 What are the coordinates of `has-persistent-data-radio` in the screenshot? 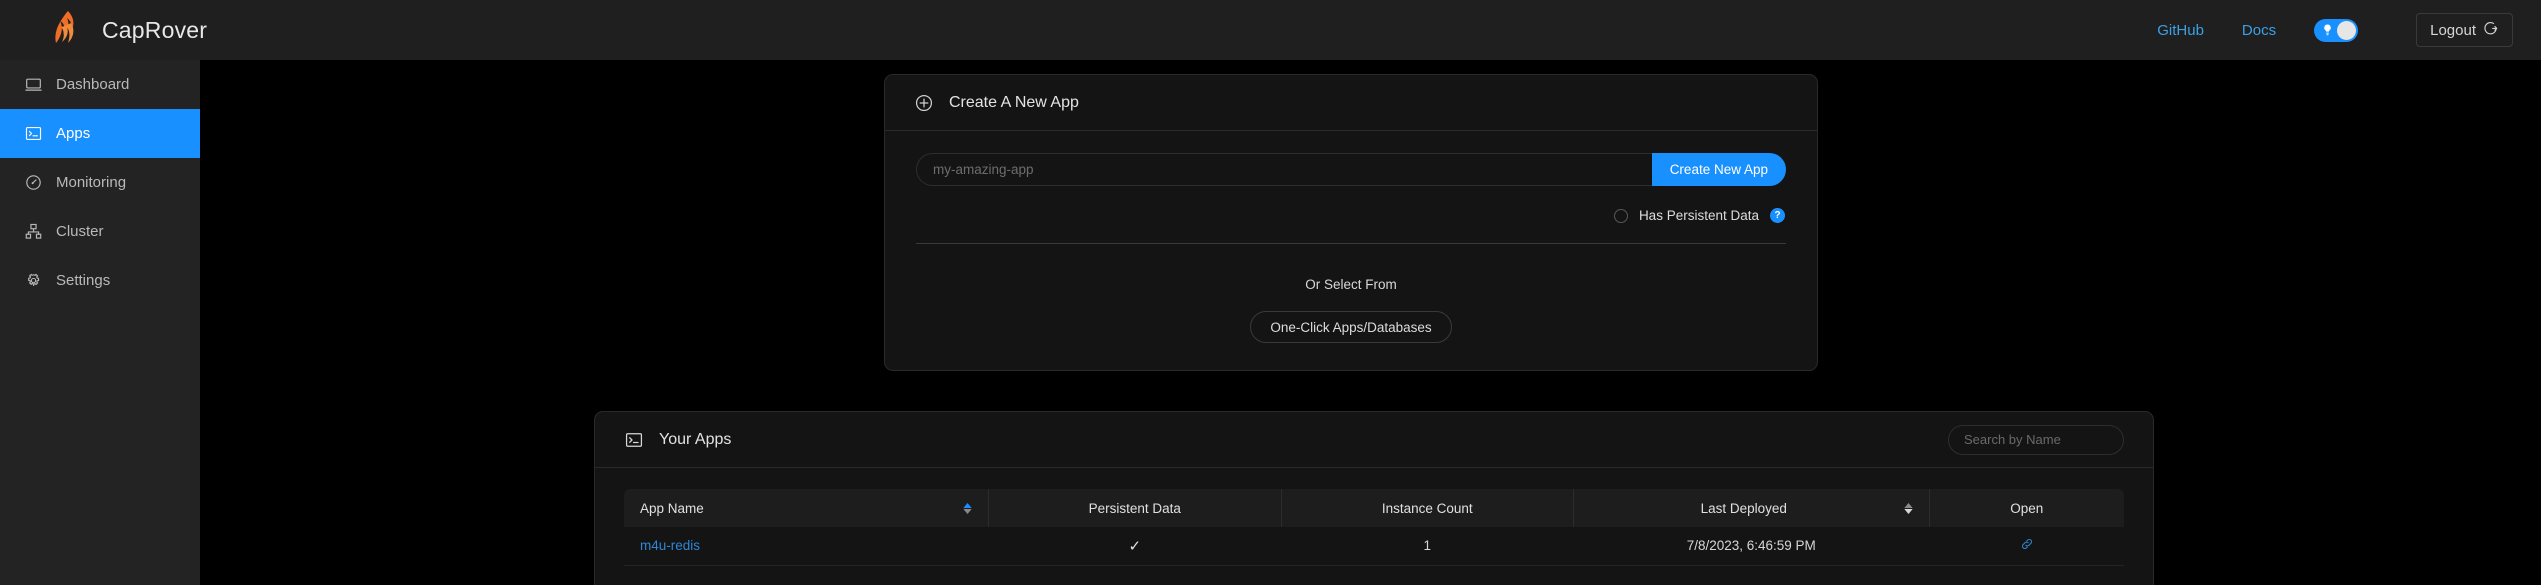 It's located at (1620, 215).